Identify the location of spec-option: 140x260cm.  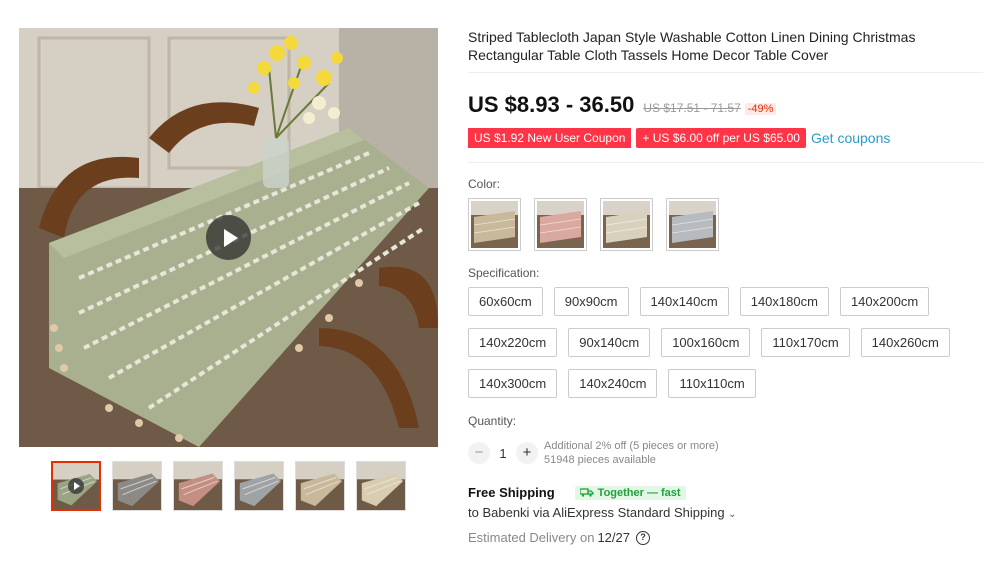
(905, 342).